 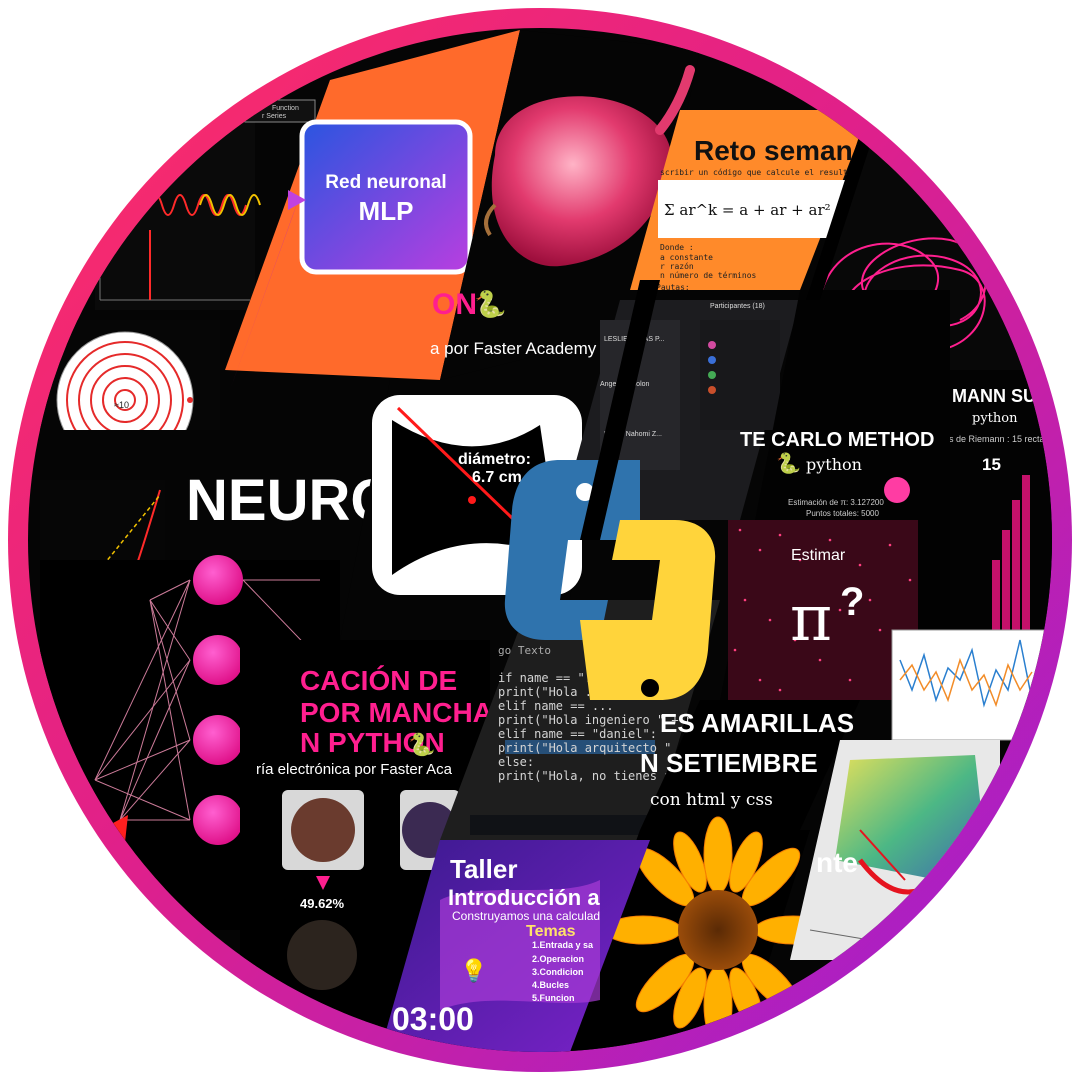 What do you see at coordinates (386, 211) in the screenshot?
I see `mlp-line2: MLP` at bounding box center [386, 211].